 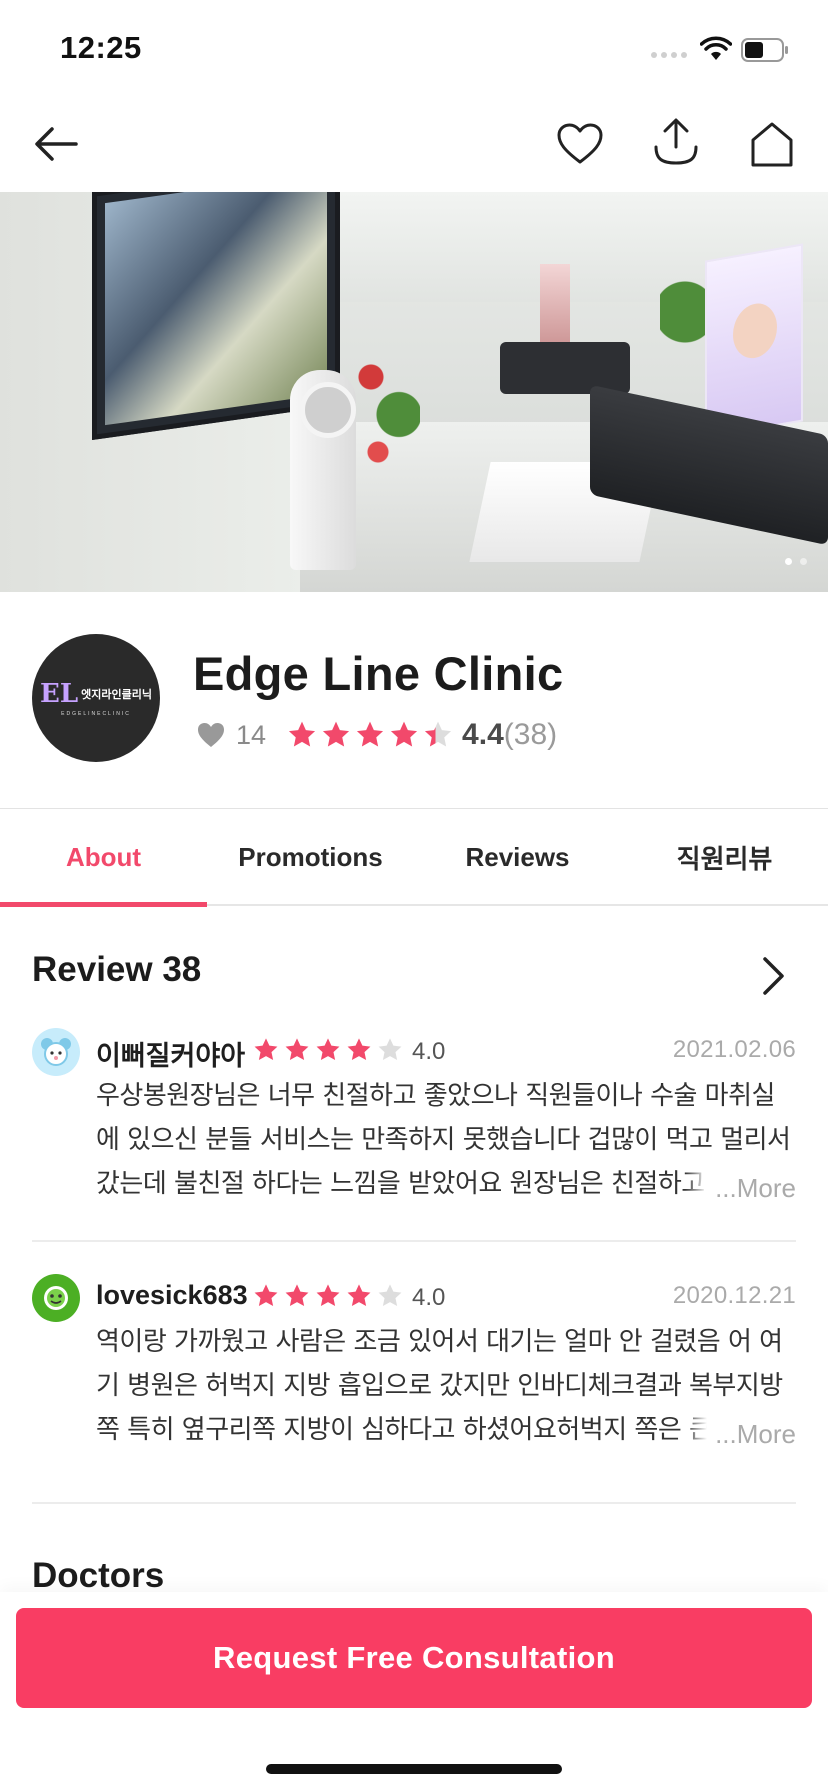 I want to click on review-section-title: Review 38, so click(x=116, y=970).